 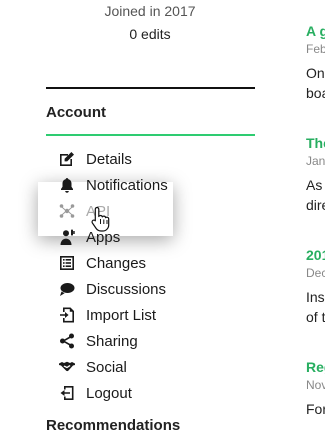 What do you see at coordinates (150, 11) in the screenshot?
I see `joined-date: Joined in 2017` at bounding box center [150, 11].